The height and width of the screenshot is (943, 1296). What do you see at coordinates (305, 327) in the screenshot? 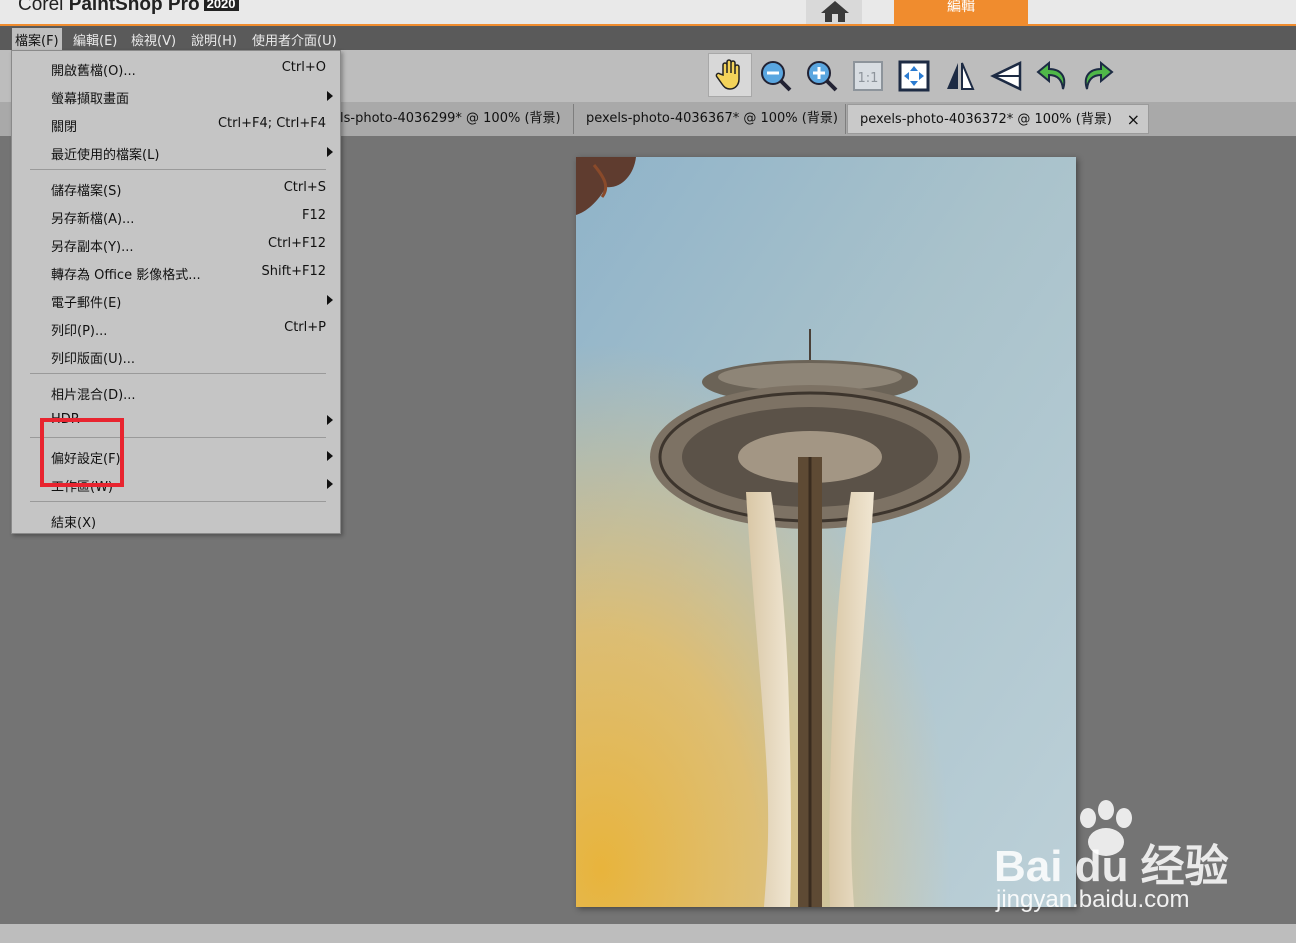
I see `menu-item-shortcut: Ctrl+P` at bounding box center [305, 327].